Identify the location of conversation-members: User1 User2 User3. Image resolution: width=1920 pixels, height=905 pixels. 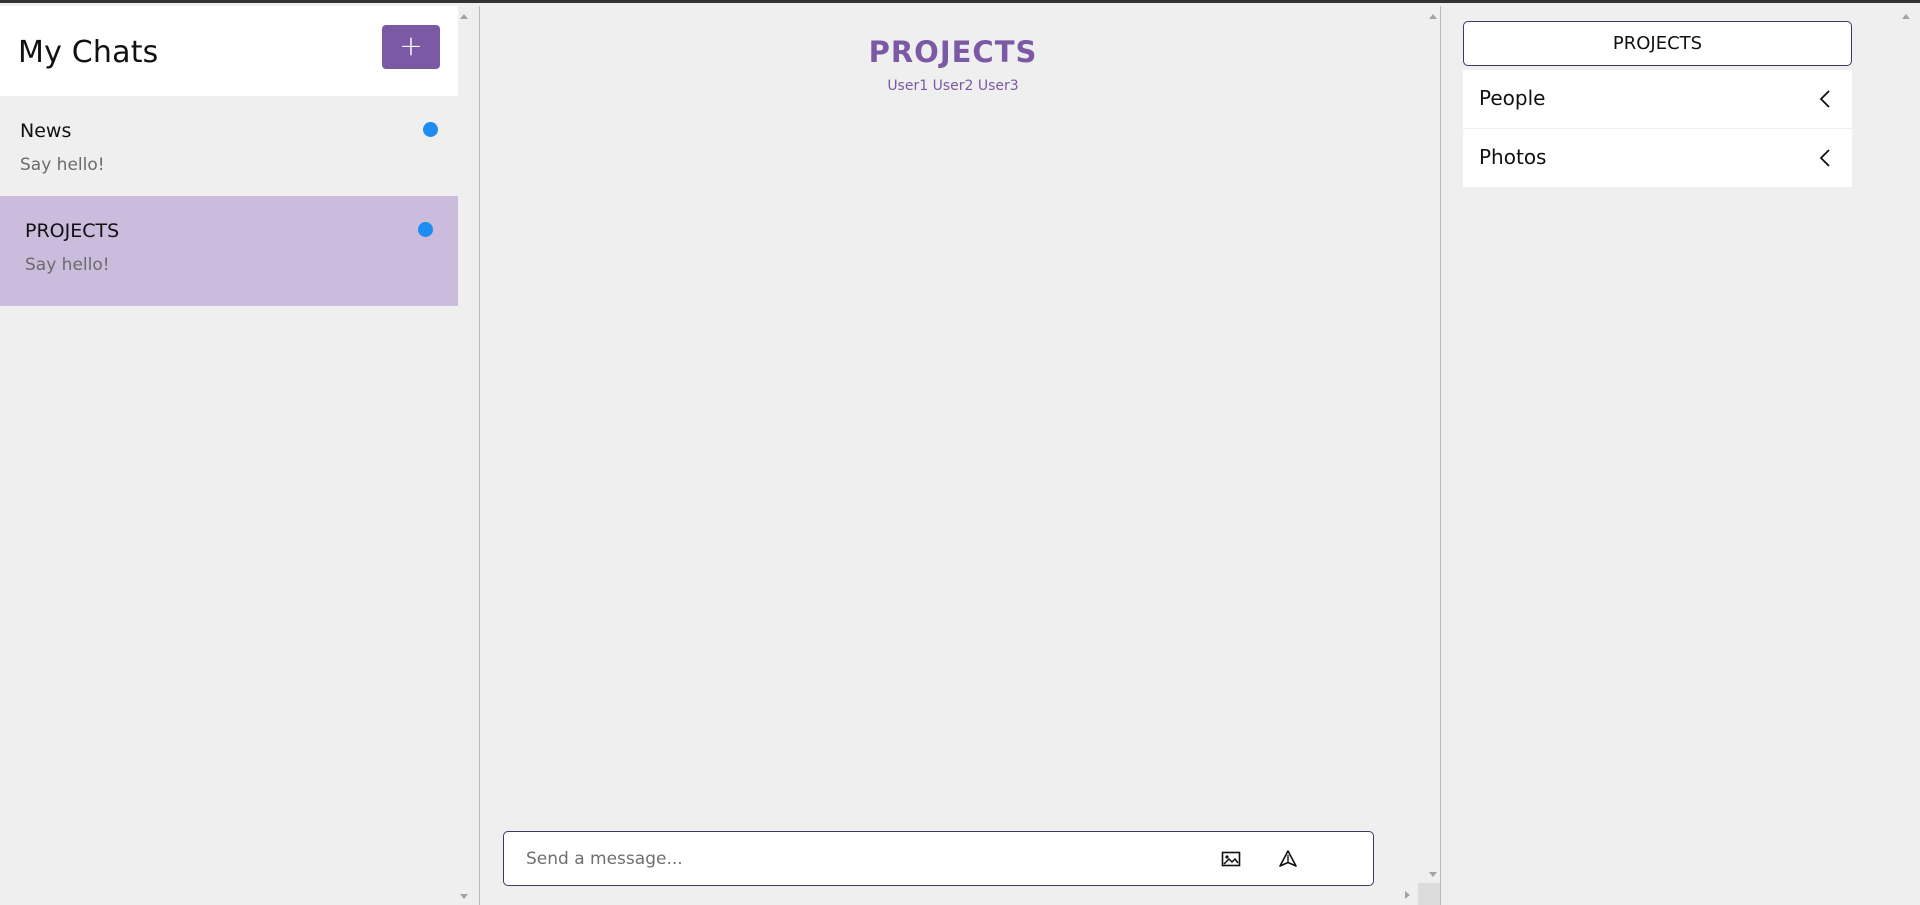
(953, 86).